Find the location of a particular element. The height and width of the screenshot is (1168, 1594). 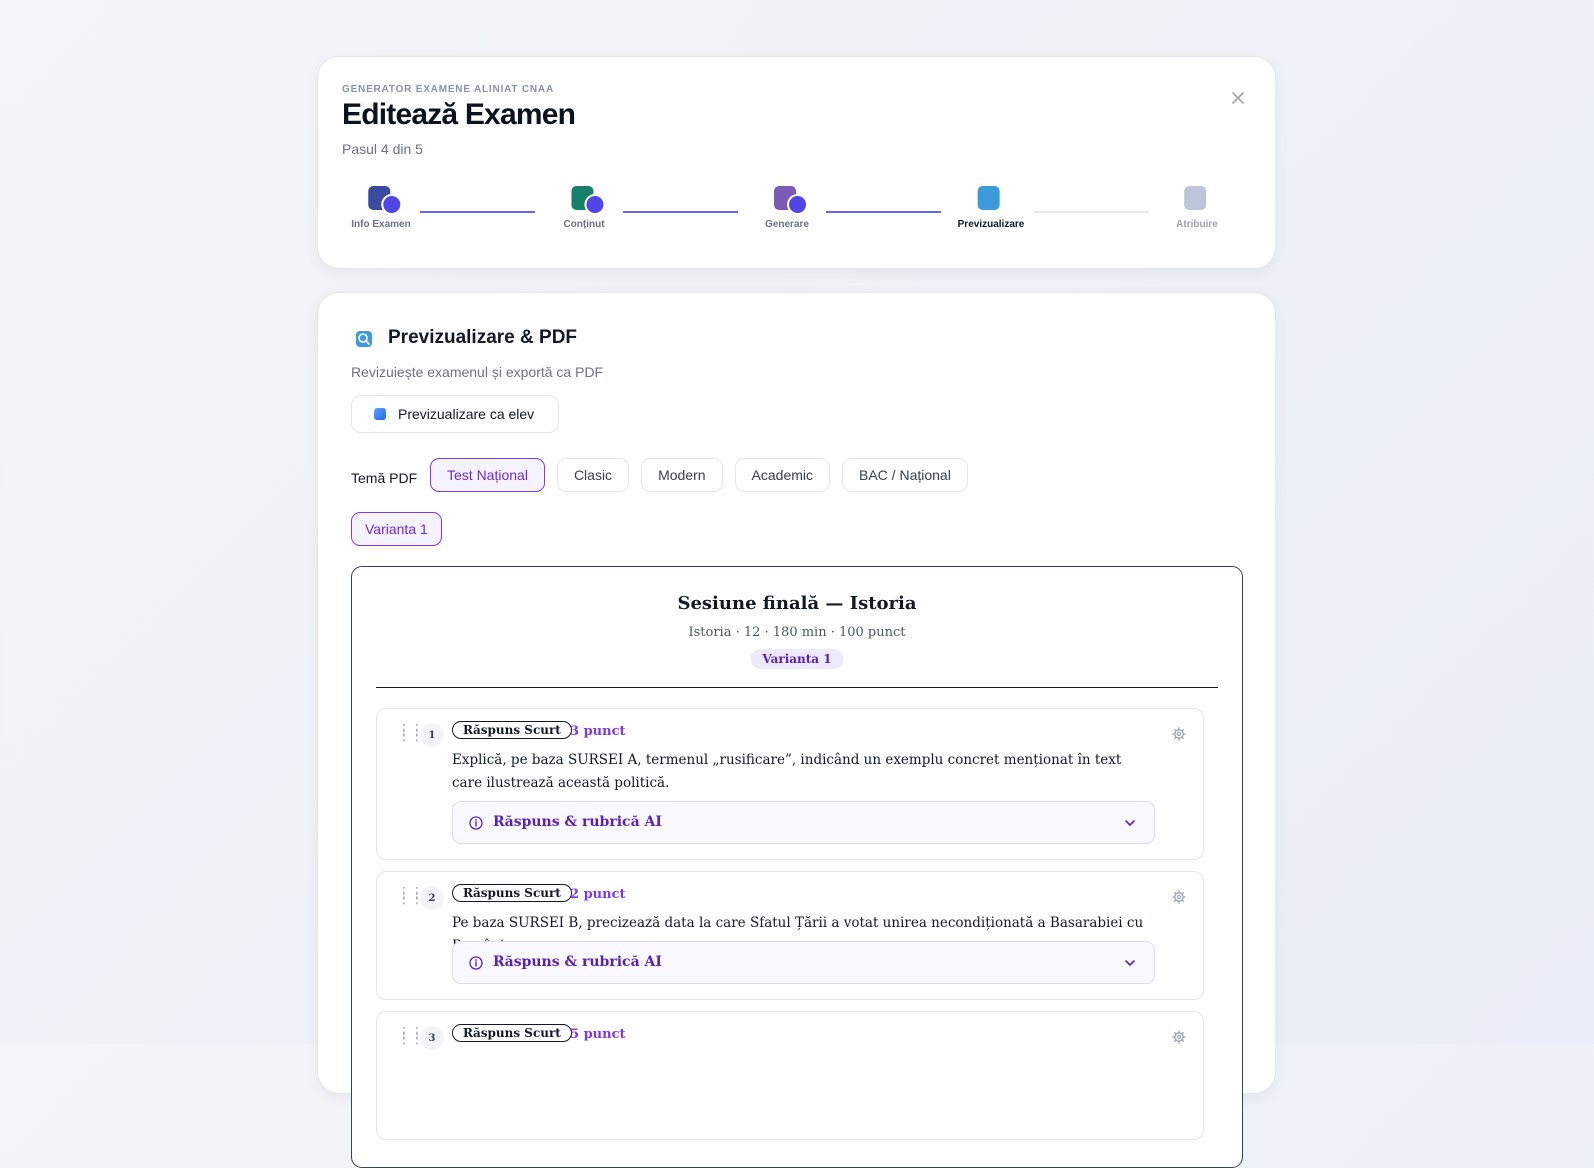

step-continut: Conținut is located at coordinates (584, 207).